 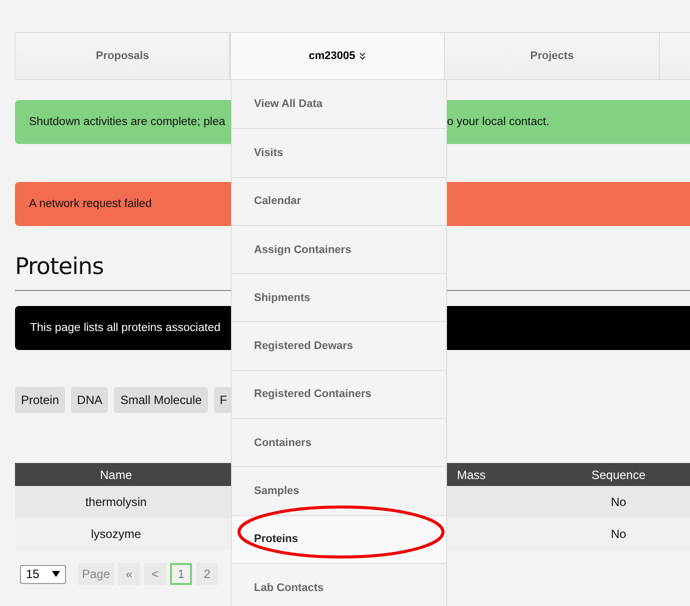 I want to click on table-cell-text: thermolysin, so click(x=116, y=502).